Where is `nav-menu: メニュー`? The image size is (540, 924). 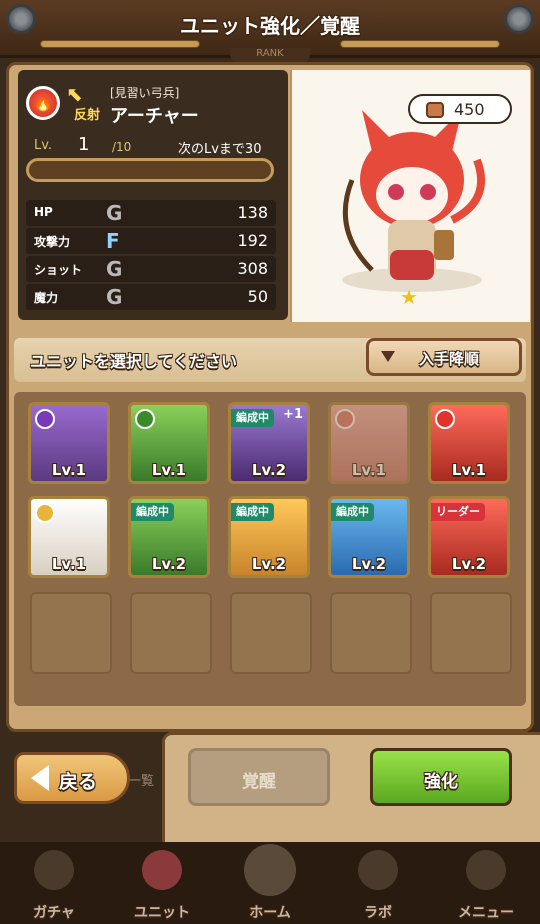
nav-menu: メニュー is located at coordinates (486, 883).